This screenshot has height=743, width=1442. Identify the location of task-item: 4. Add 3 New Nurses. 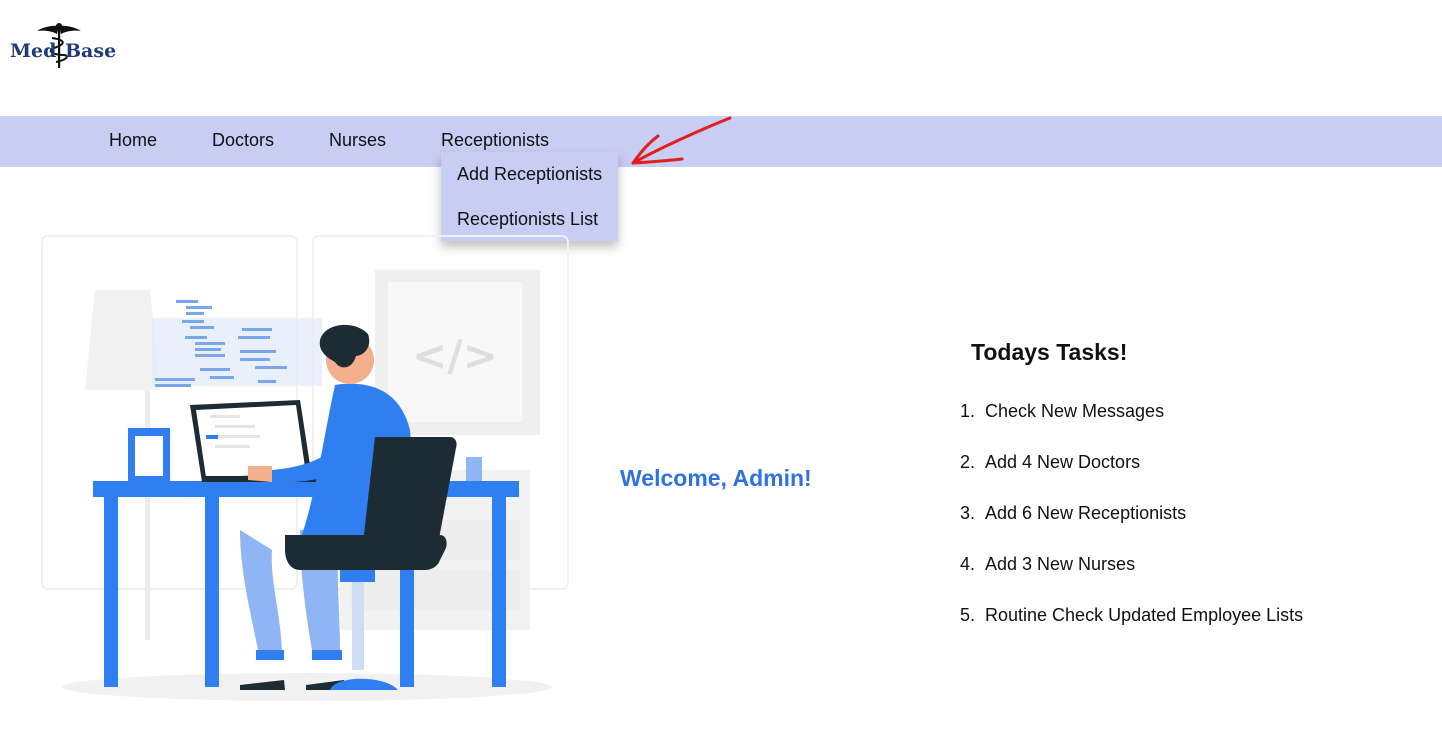
(1047, 564).